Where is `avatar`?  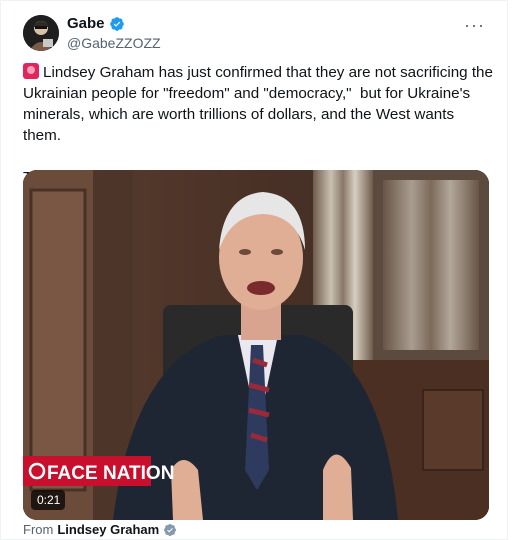 avatar is located at coordinates (41, 33).